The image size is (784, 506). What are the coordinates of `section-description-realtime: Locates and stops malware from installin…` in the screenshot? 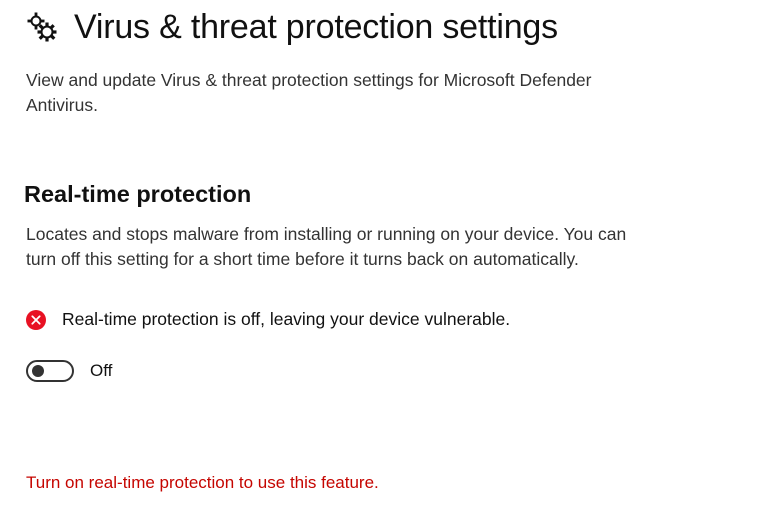 It's located at (326, 246).